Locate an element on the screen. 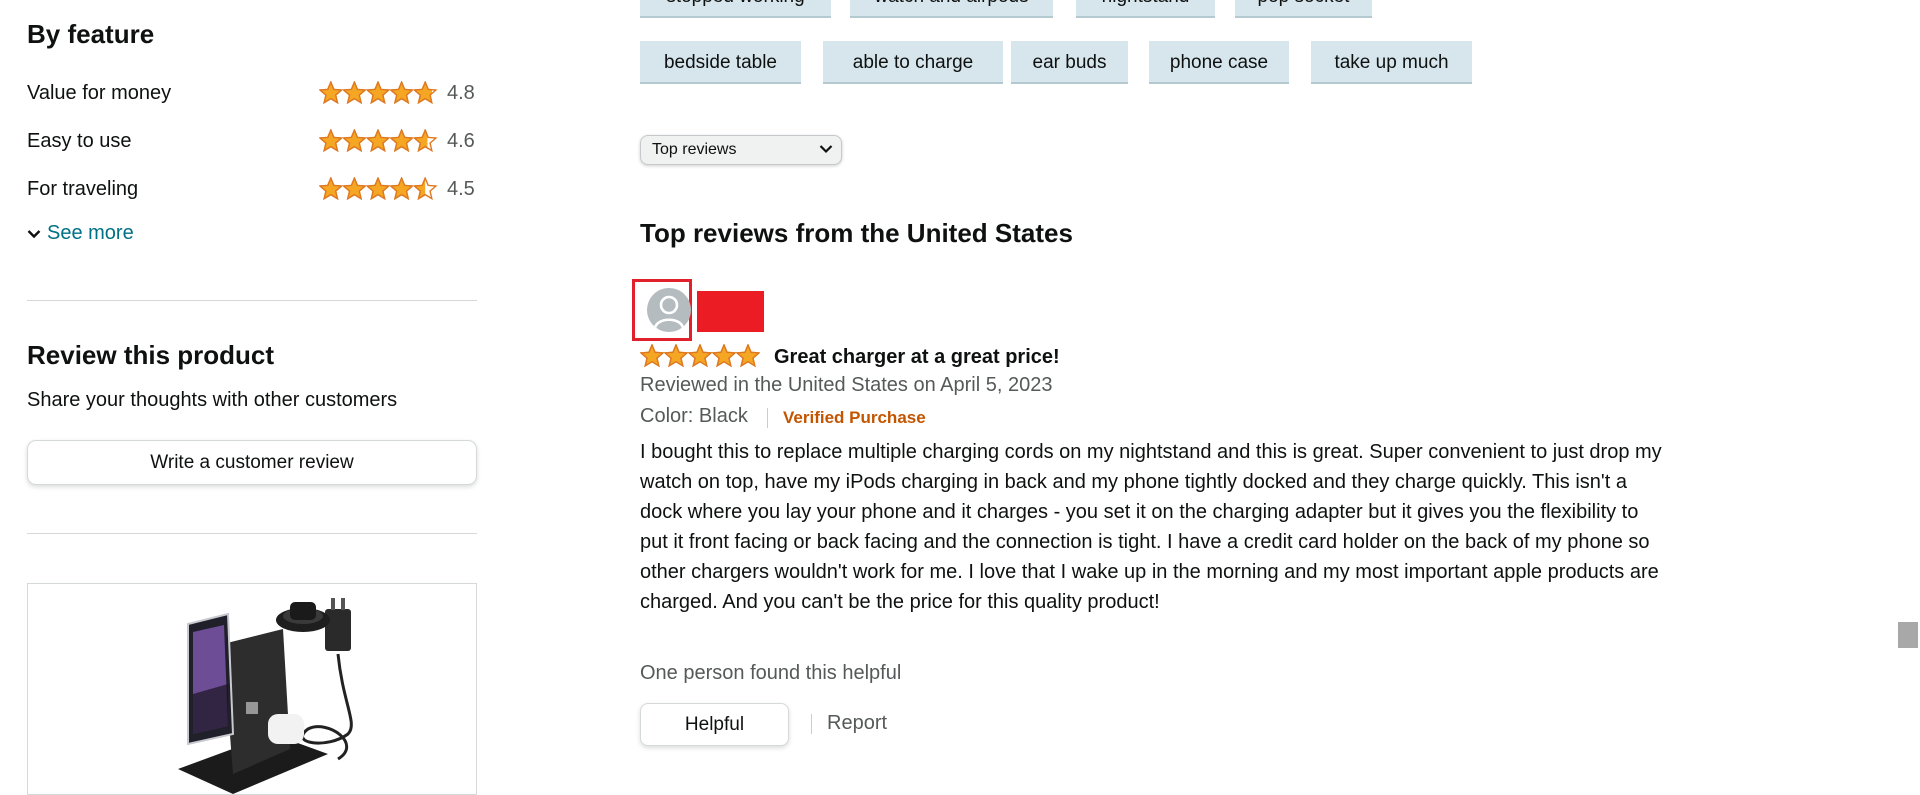  keyword-pill: watch and airpods is located at coordinates (951, 9).